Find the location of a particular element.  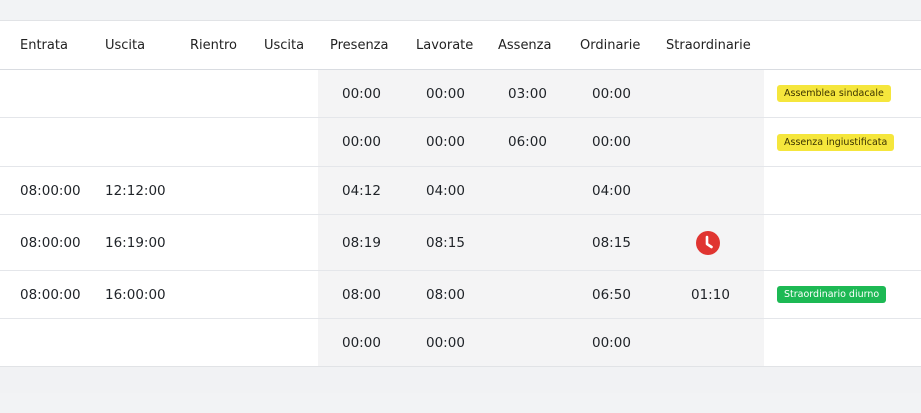

top-strip is located at coordinates (460, 10).